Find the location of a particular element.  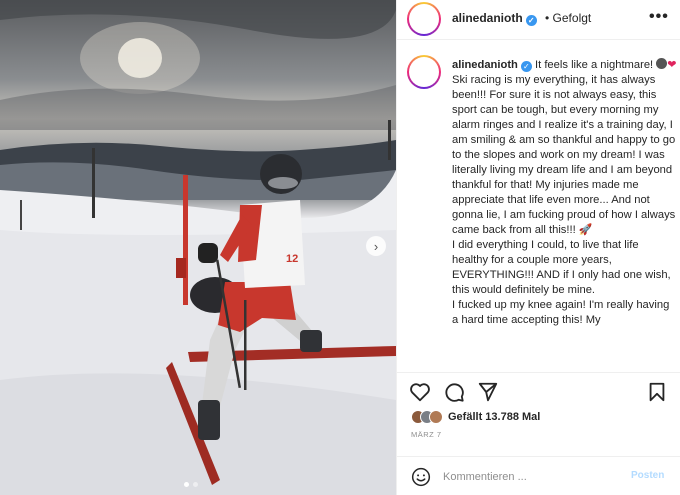

comment-icon is located at coordinates (454, 392).